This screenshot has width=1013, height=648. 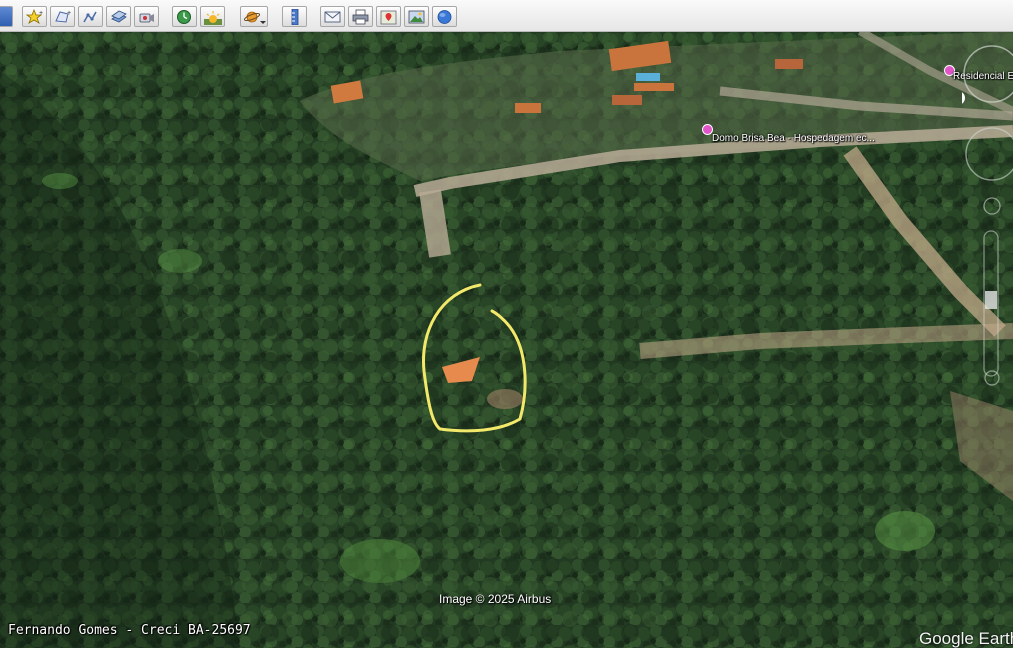 I want to click on ruler-icon, so click(x=295, y=17).